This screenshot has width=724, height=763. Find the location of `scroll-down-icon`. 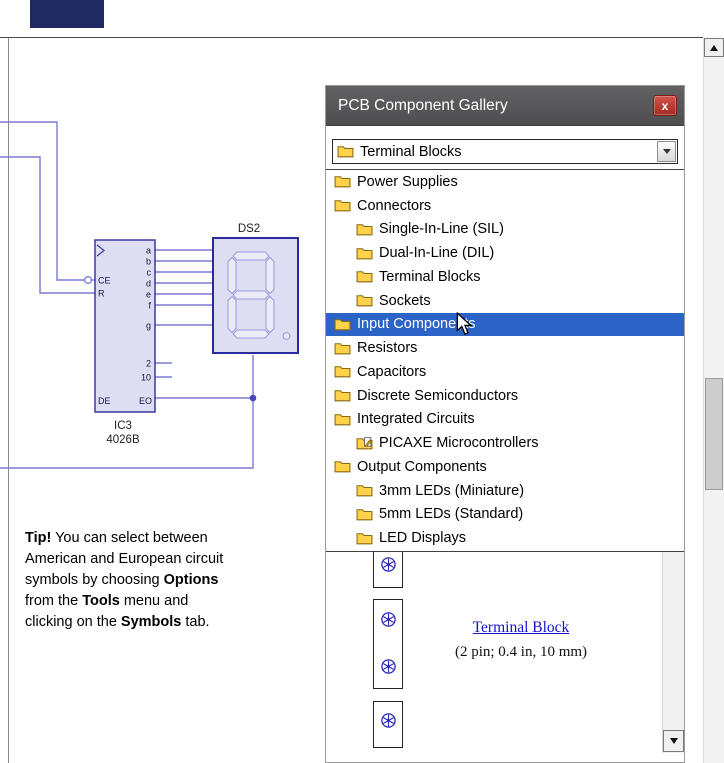

scroll-down-icon is located at coordinates (673, 741).